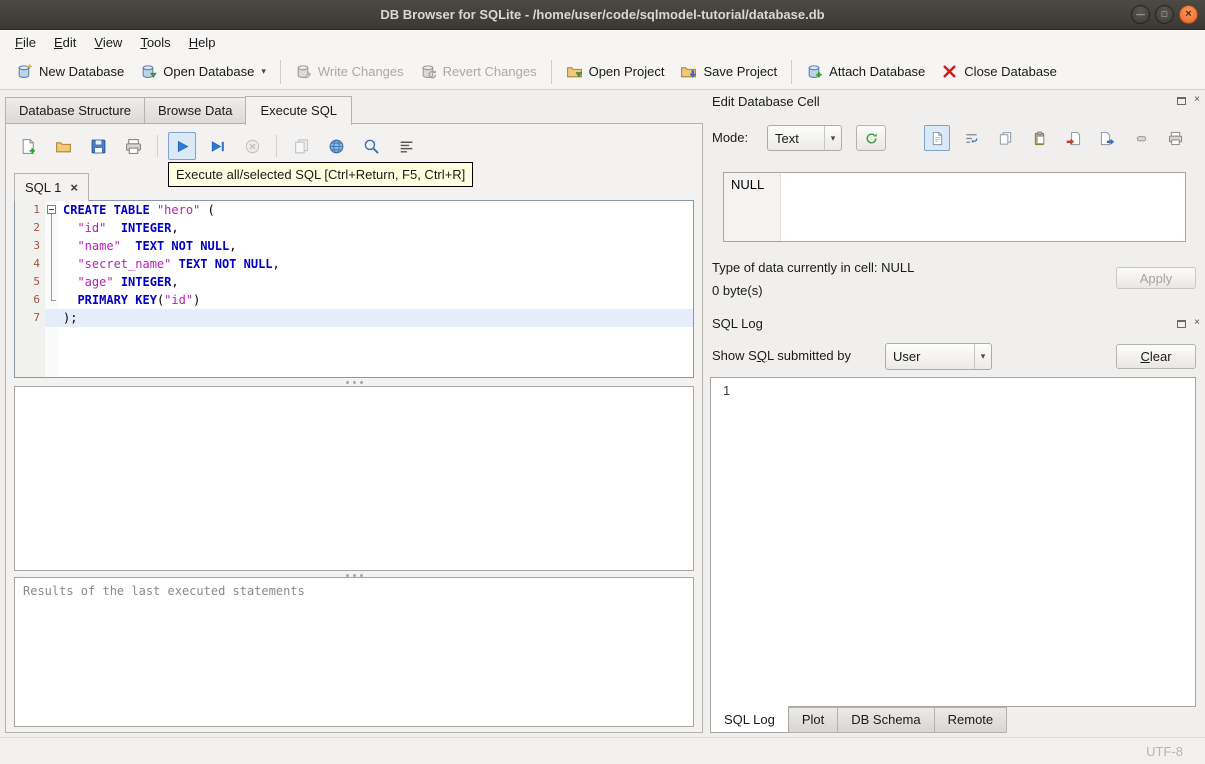 This screenshot has height=764, width=1205. Describe the element at coordinates (354, 246) in the screenshot. I see `code-line: 3 "name" TEXT NOT NULL,` at that location.